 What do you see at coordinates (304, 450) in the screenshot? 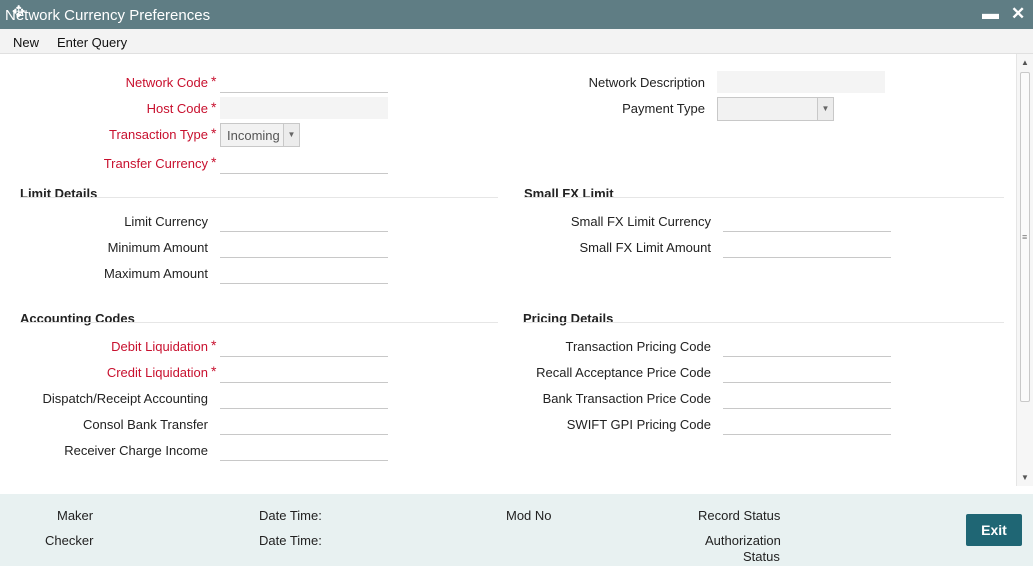
I see `receiver-charge-income-input` at bounding box center [304, 450].